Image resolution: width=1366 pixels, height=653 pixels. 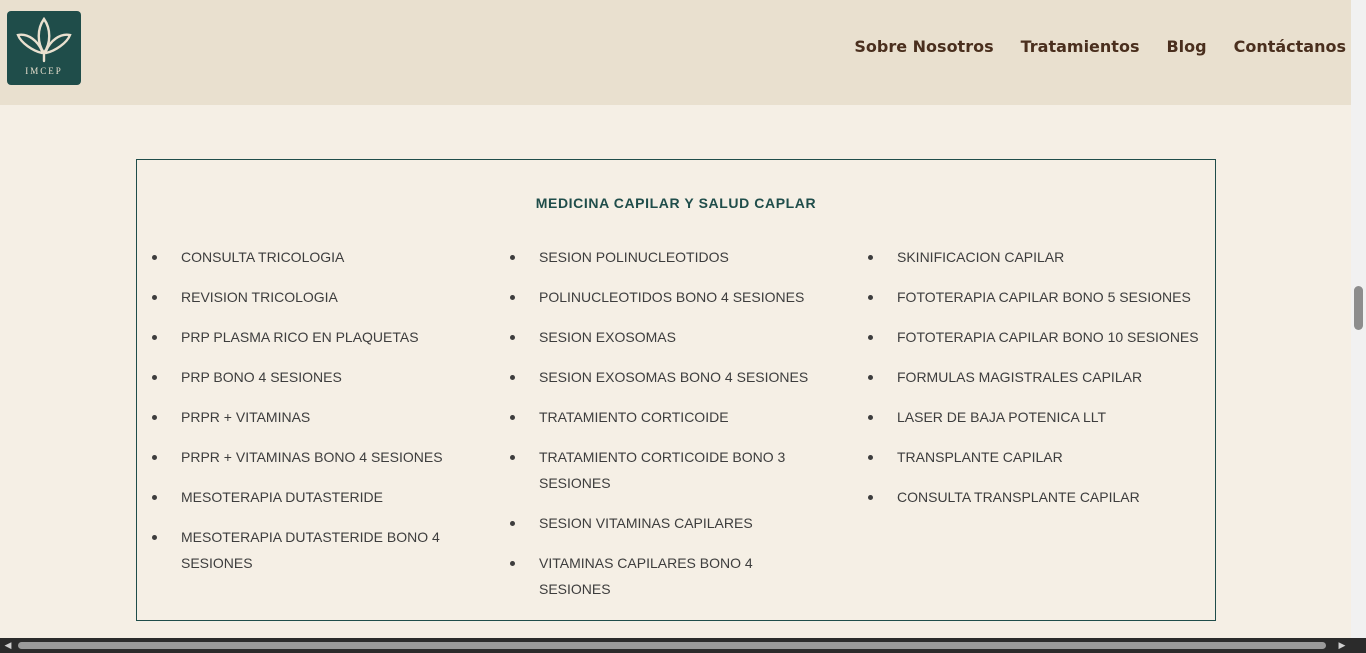 I want to click on list-item: CONSULTA TRICOLOGIA, so click(x=309, y=257).